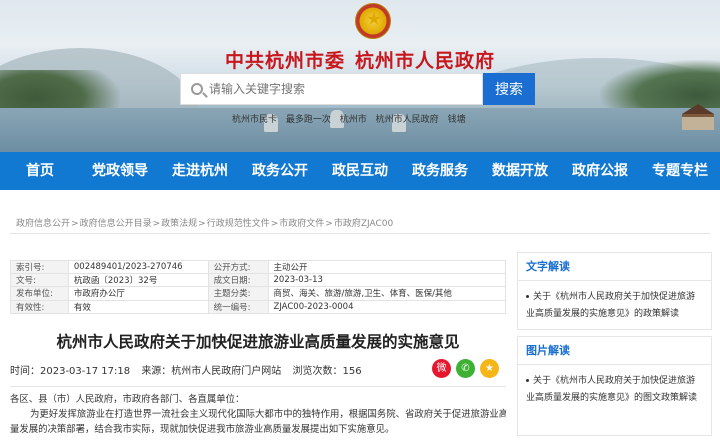 The height and width of the screenshot is (444, 720). Describe the element at coordinates (440, 171) in the screenshot. I see `nav-item-services: 政务服务` at that location.